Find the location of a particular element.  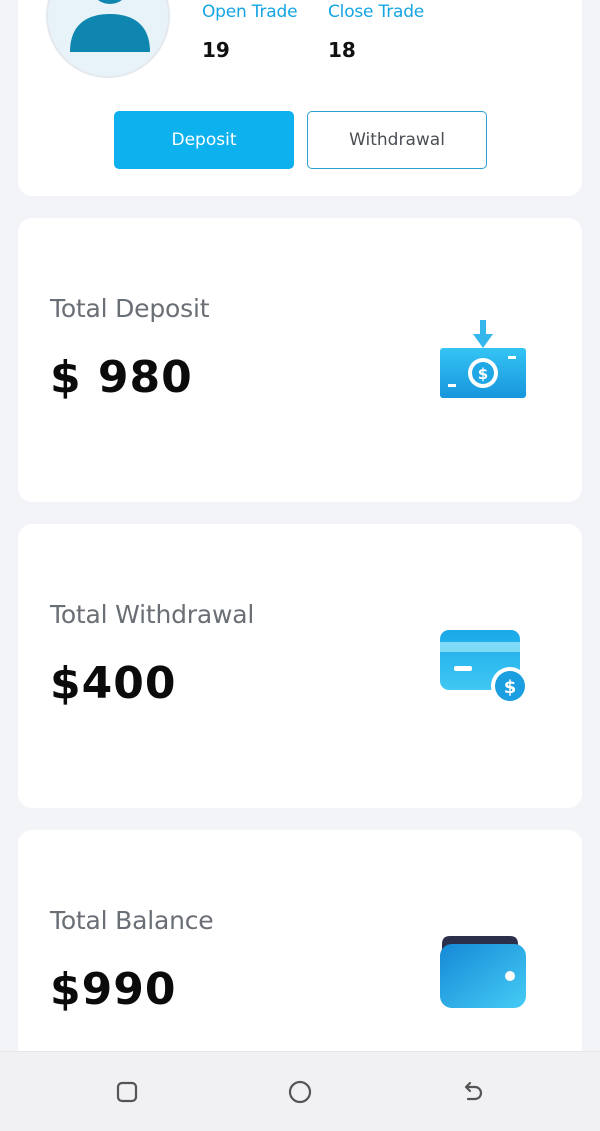

avatar is located at coordinates (108, 39).